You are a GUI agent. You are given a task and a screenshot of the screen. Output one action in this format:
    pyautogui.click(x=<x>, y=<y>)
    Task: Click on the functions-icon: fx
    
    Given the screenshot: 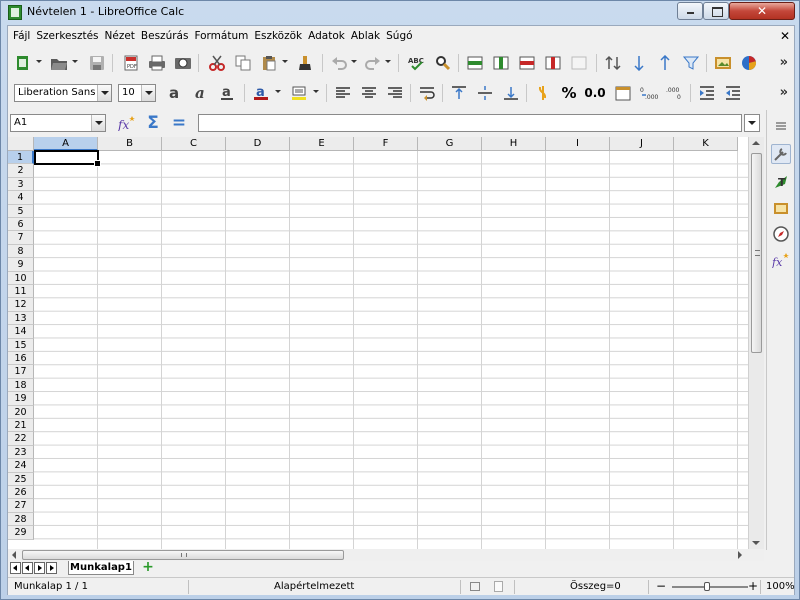 What is the action you would take?
    pyautogui.click(x=781, y=260)
    